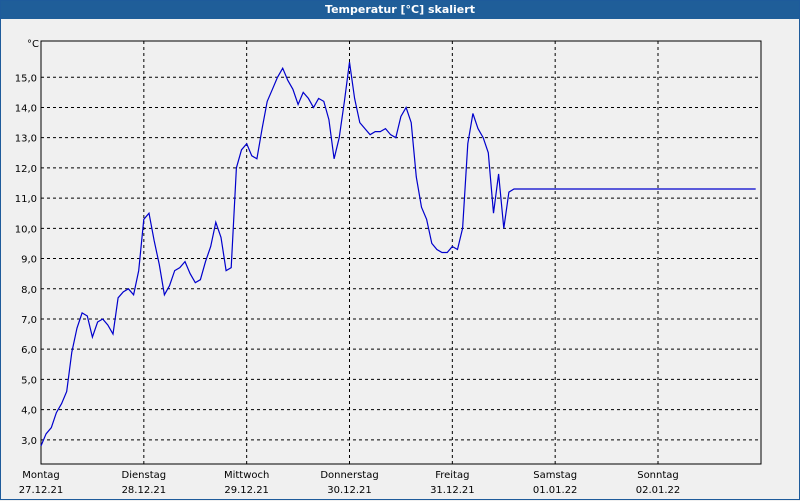 The height and width of the screenshot is (501, 800). What do you see at coordinates (555, 475) in the screenshot?
I see `x-tick-day: Samstag` at bounding box center [555, 475].